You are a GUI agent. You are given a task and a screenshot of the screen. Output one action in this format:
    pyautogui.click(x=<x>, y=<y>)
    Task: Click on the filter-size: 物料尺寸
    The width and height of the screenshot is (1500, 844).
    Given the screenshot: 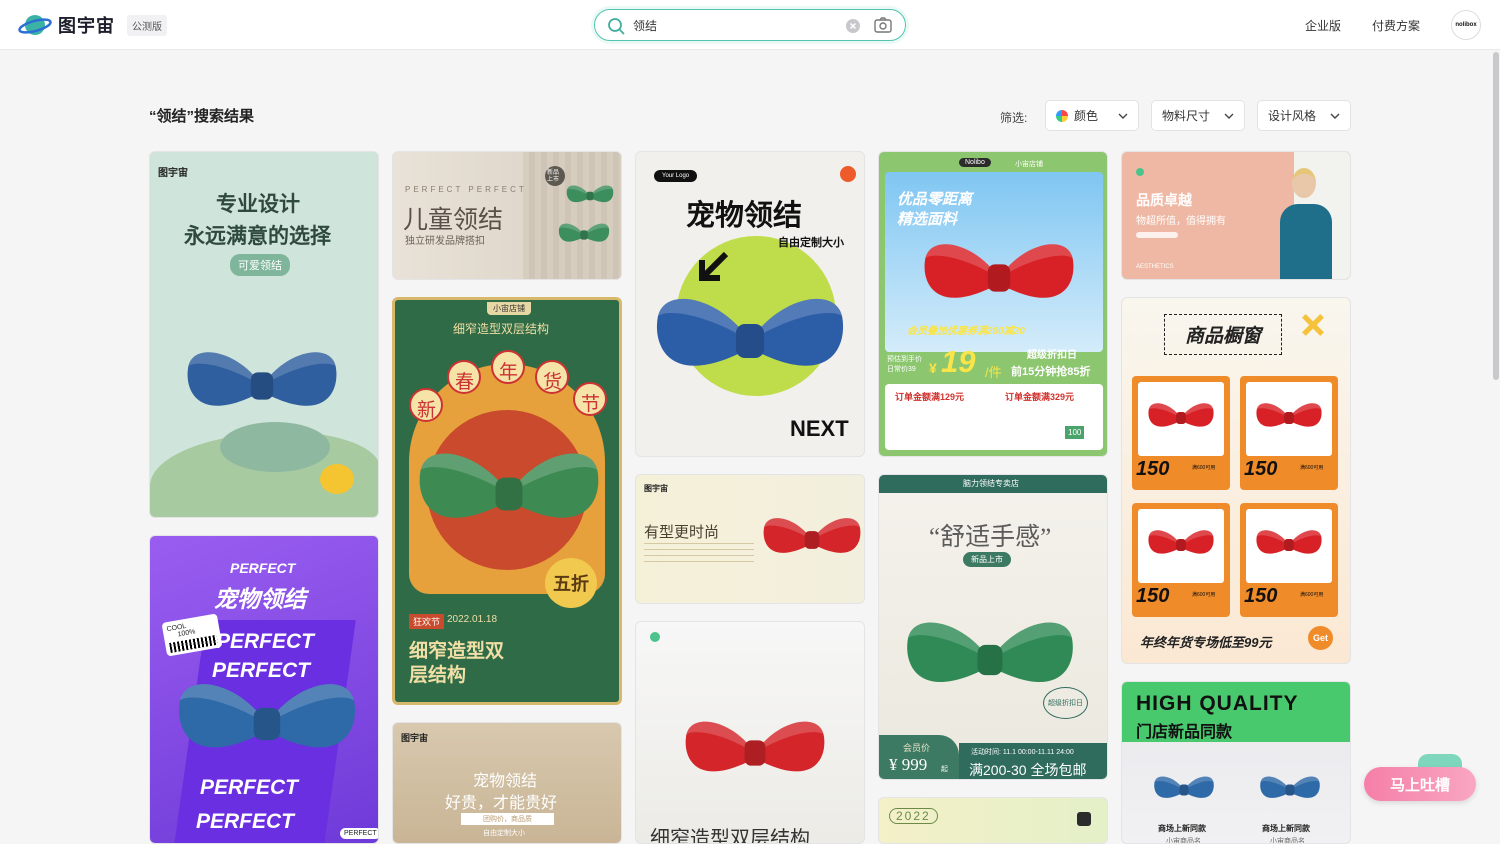 What is the action you would take?
    pyautogui.click(x=1198, y=115)
    